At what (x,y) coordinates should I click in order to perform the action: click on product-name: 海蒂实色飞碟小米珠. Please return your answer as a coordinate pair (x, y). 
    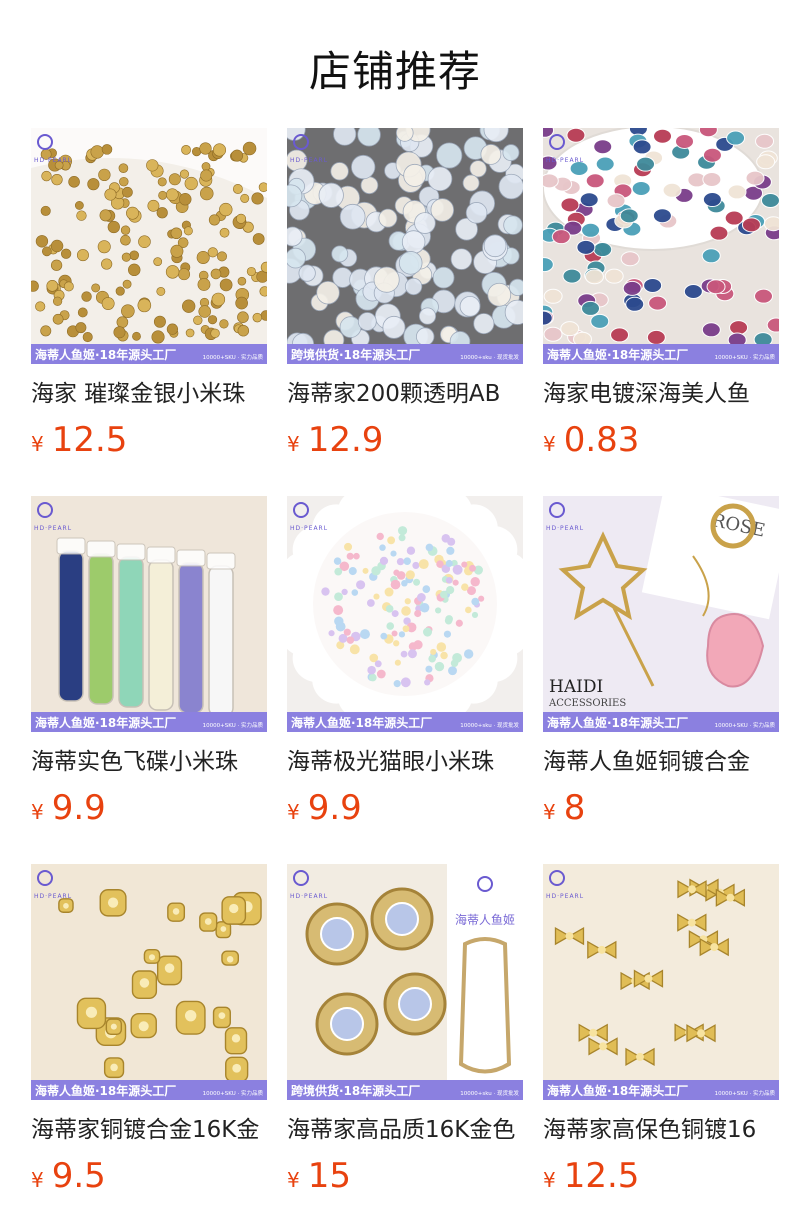
    Looking at the image, I should click on (149, 762).